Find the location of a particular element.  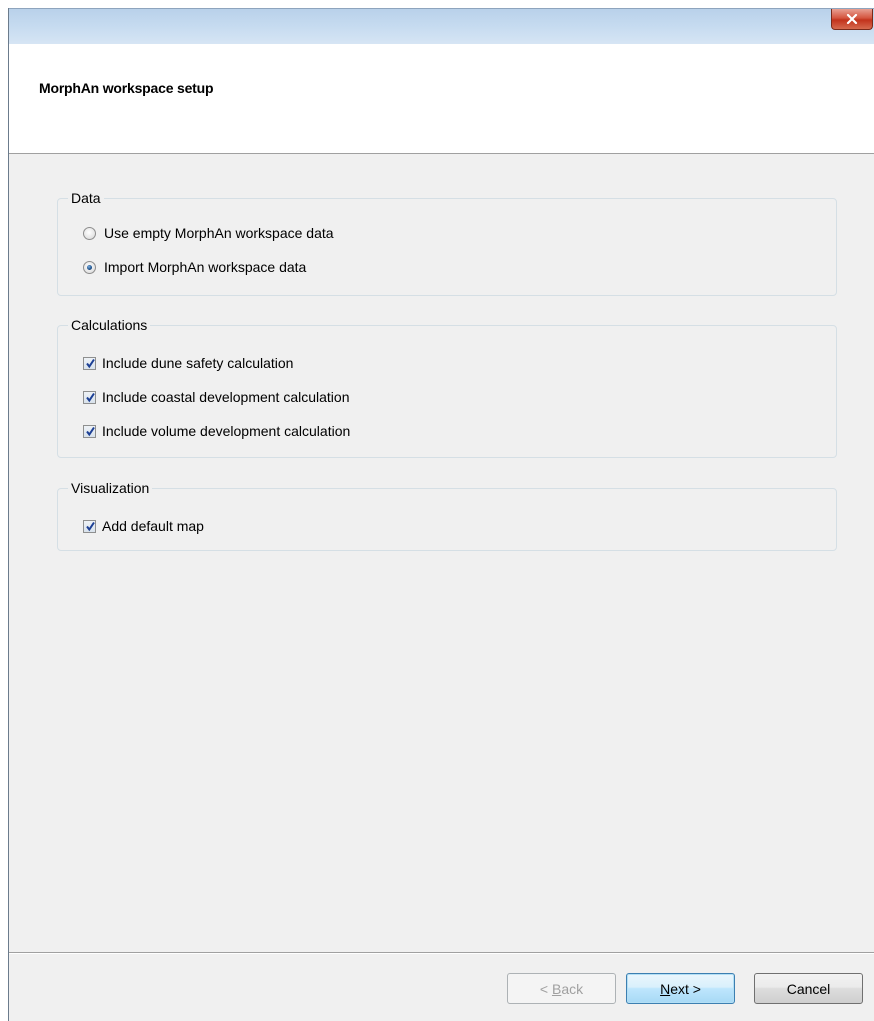

next-mnemonic: N is located at coordinates (665, 988).